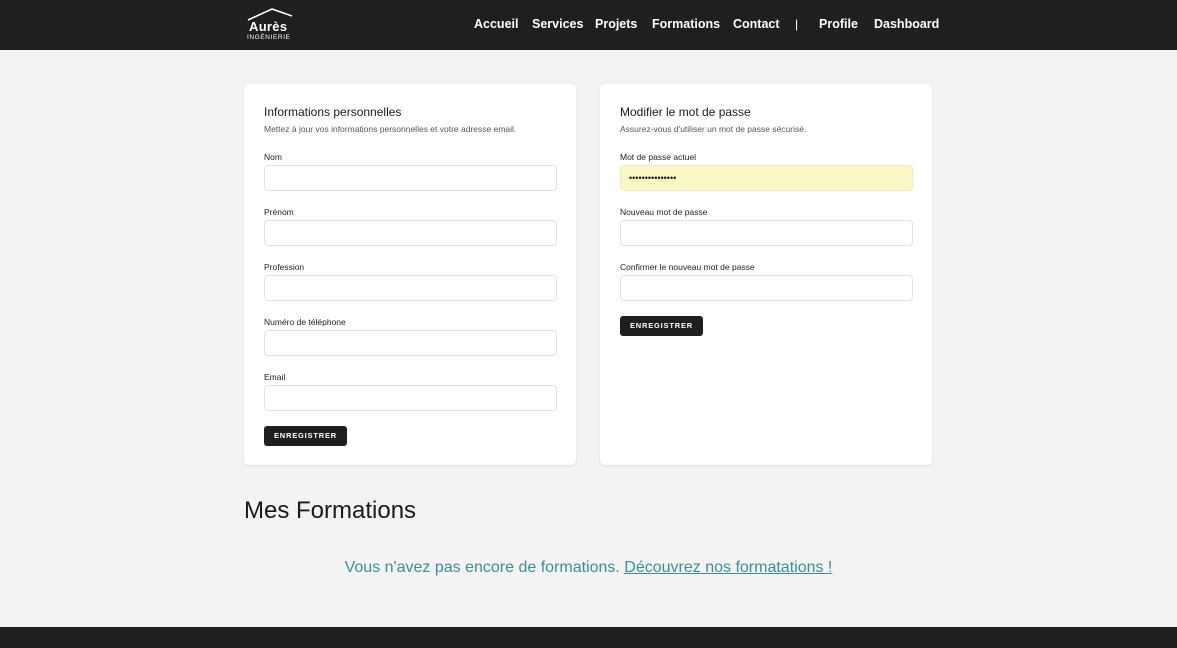 This screenshot has width=1177, height=648. Describe the element at coordinates (275, 377) in the screenshot. I see `email-label: Email` at that location.